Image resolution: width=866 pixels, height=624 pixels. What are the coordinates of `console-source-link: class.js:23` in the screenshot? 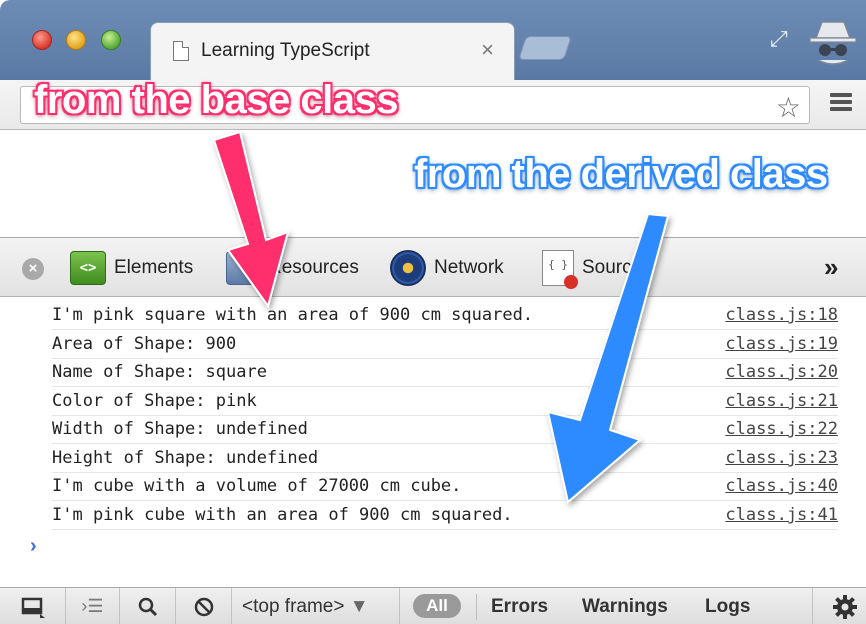 It's located at (781, 458).